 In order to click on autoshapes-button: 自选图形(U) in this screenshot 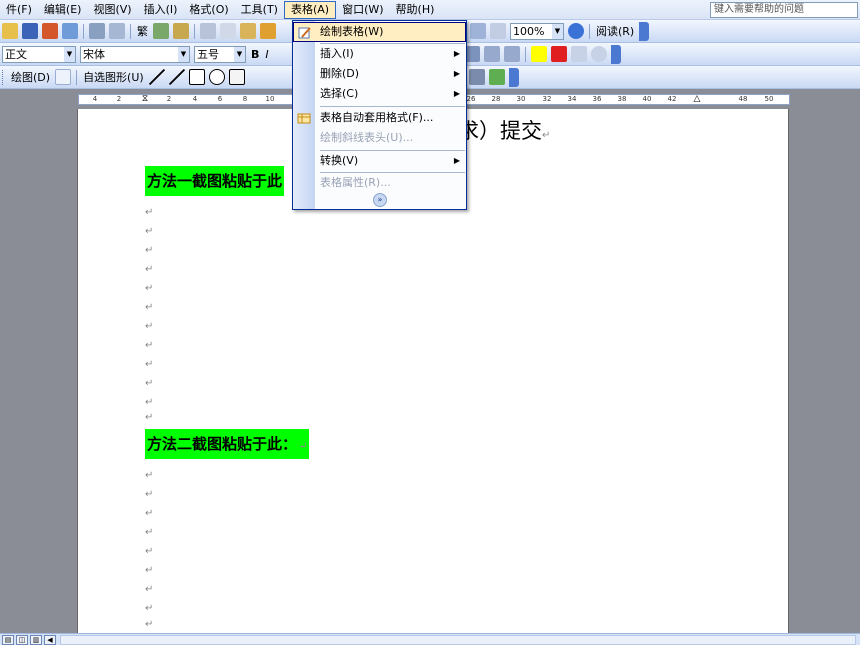, I will do `click(113, 77)`.